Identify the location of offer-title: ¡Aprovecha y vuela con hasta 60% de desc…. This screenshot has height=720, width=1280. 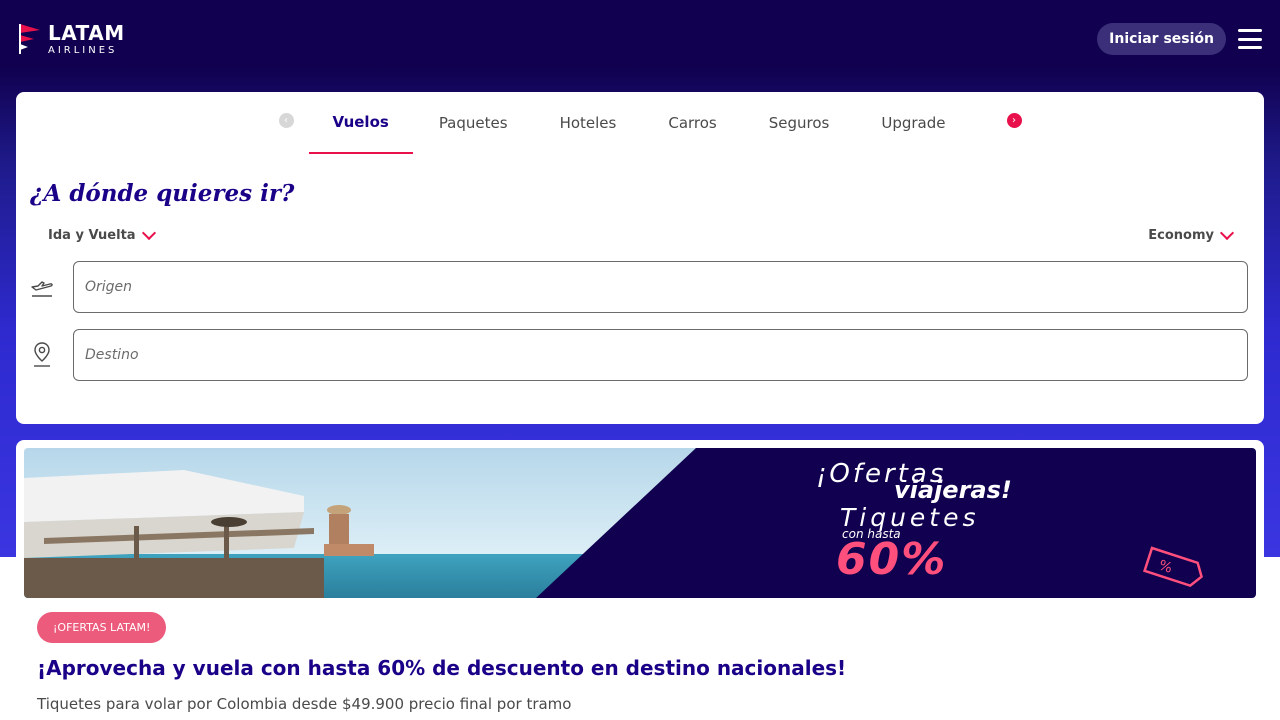
(441, 668).